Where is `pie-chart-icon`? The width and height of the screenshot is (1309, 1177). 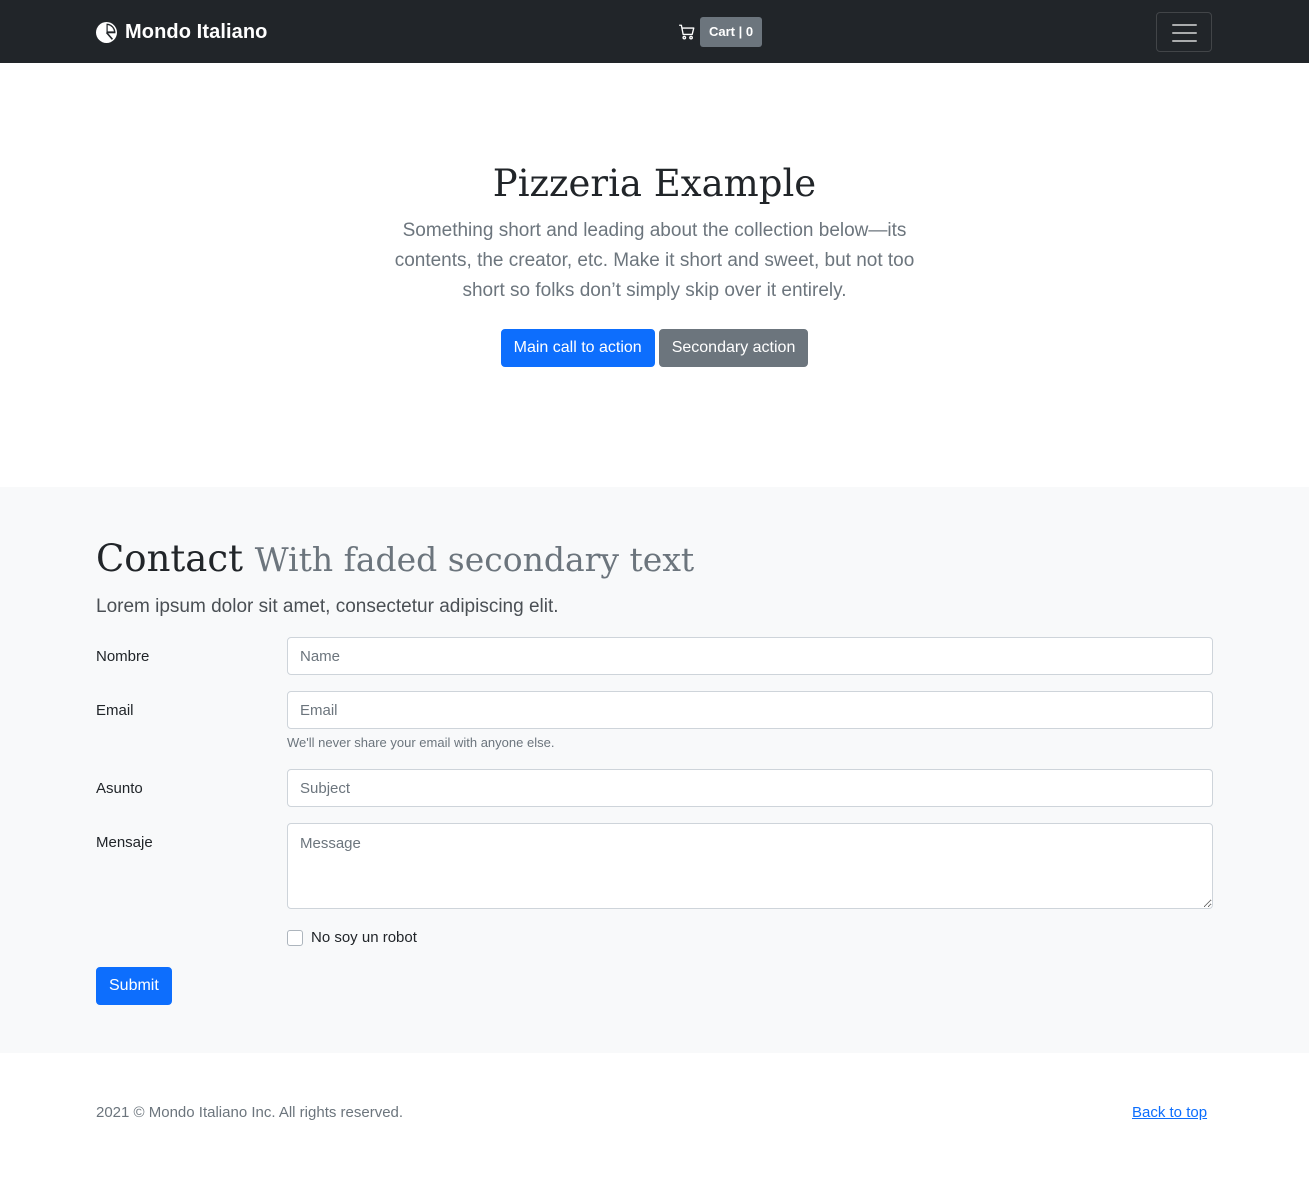
pie-chart-icon is located at coordinates (106, 32).